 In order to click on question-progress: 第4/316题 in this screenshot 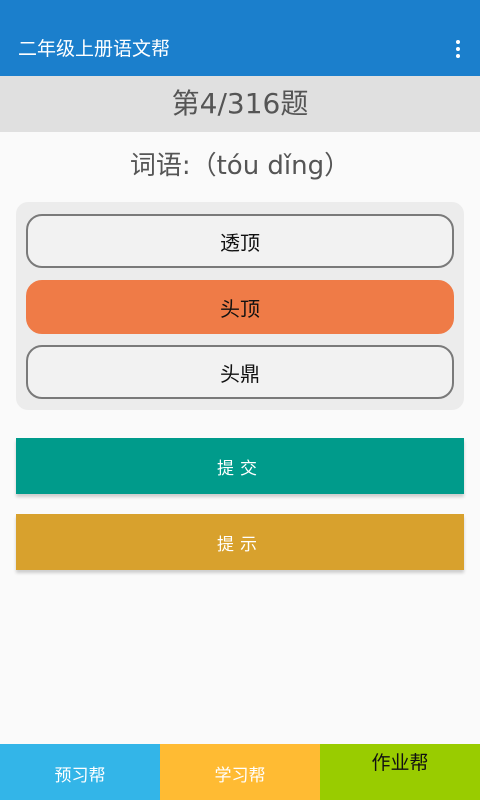, I will do `click(240, 103)`.